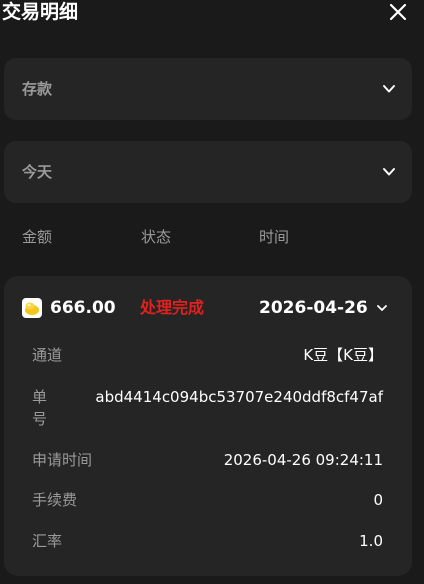 This screenshot has width=424, height=584. What do you see at coordinates (208, 89) in the screenshot?
I see `transaction-type-select: 存款` at bounding box center [208, 89].